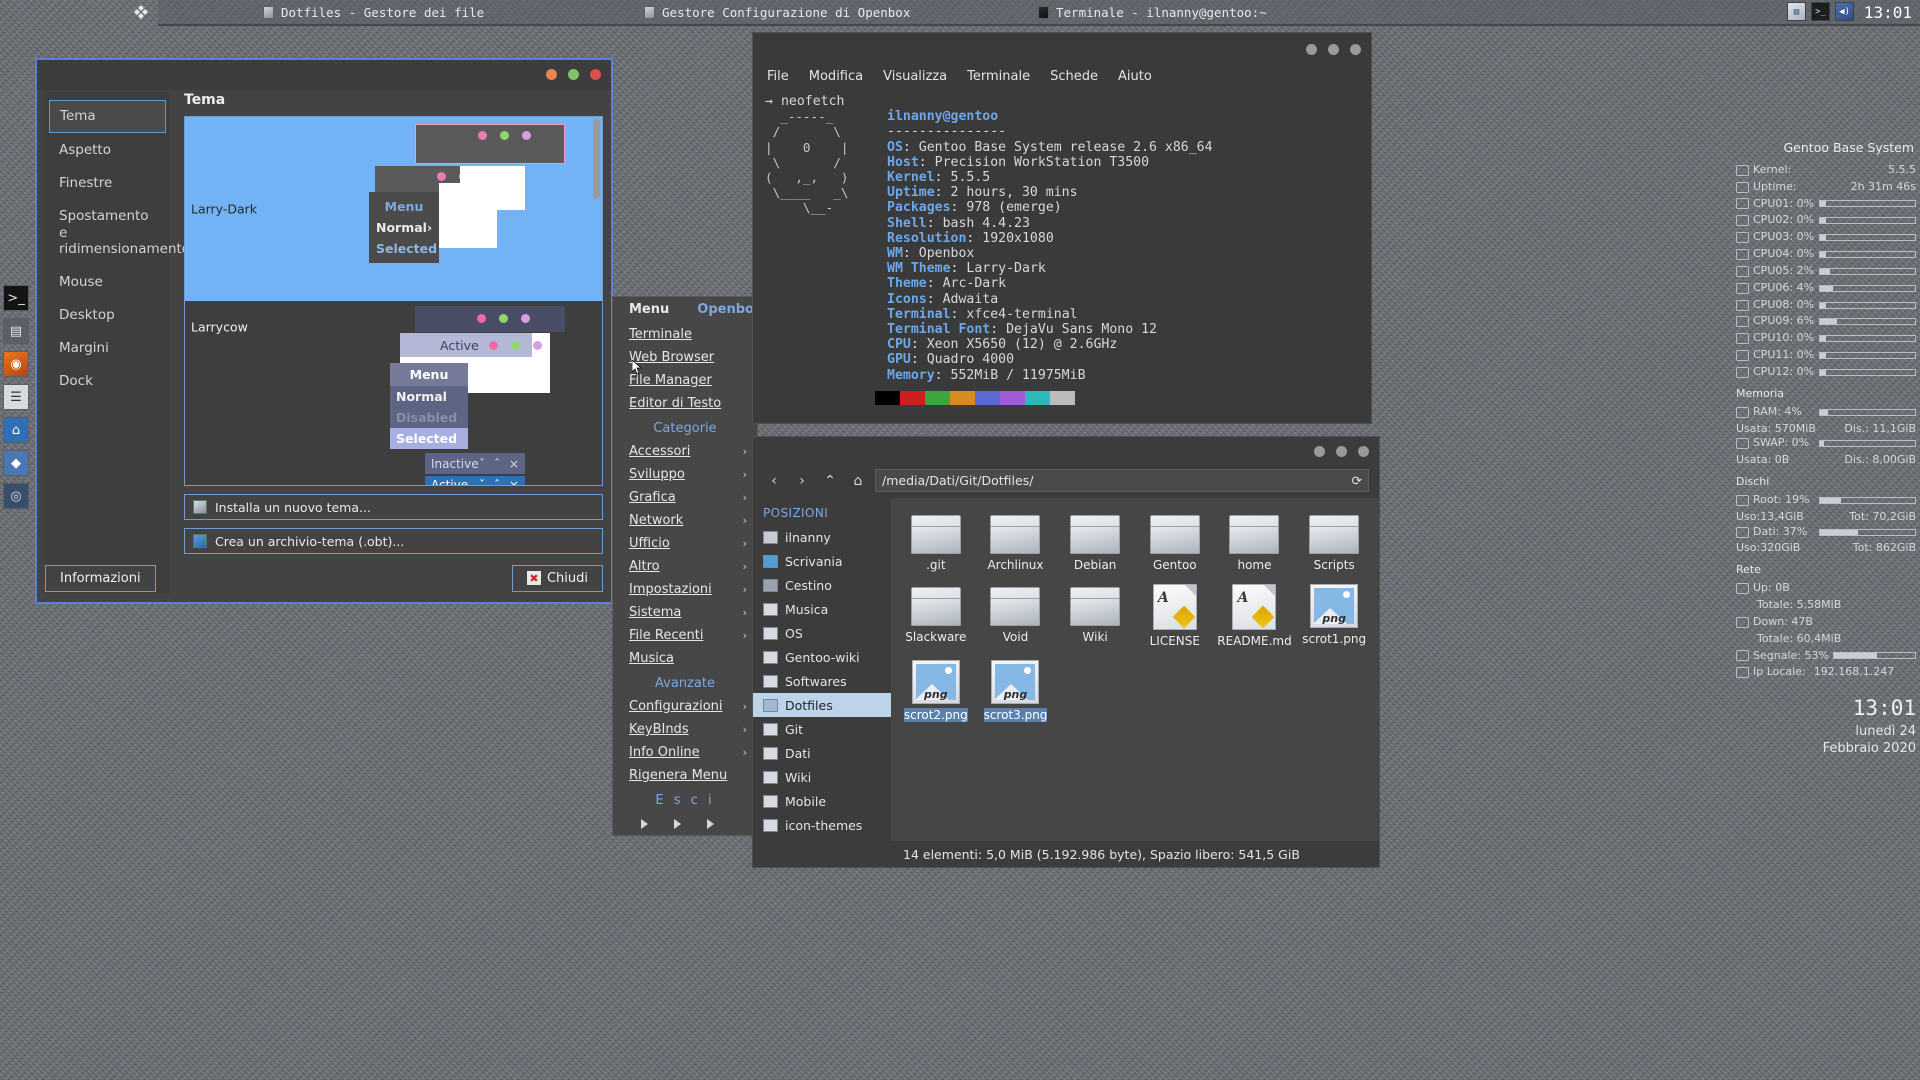 The image size is (1920, 1080). Describe the element at coordinates (822, 753) in the screenshot. I see `place-dati: Dati` at that location.